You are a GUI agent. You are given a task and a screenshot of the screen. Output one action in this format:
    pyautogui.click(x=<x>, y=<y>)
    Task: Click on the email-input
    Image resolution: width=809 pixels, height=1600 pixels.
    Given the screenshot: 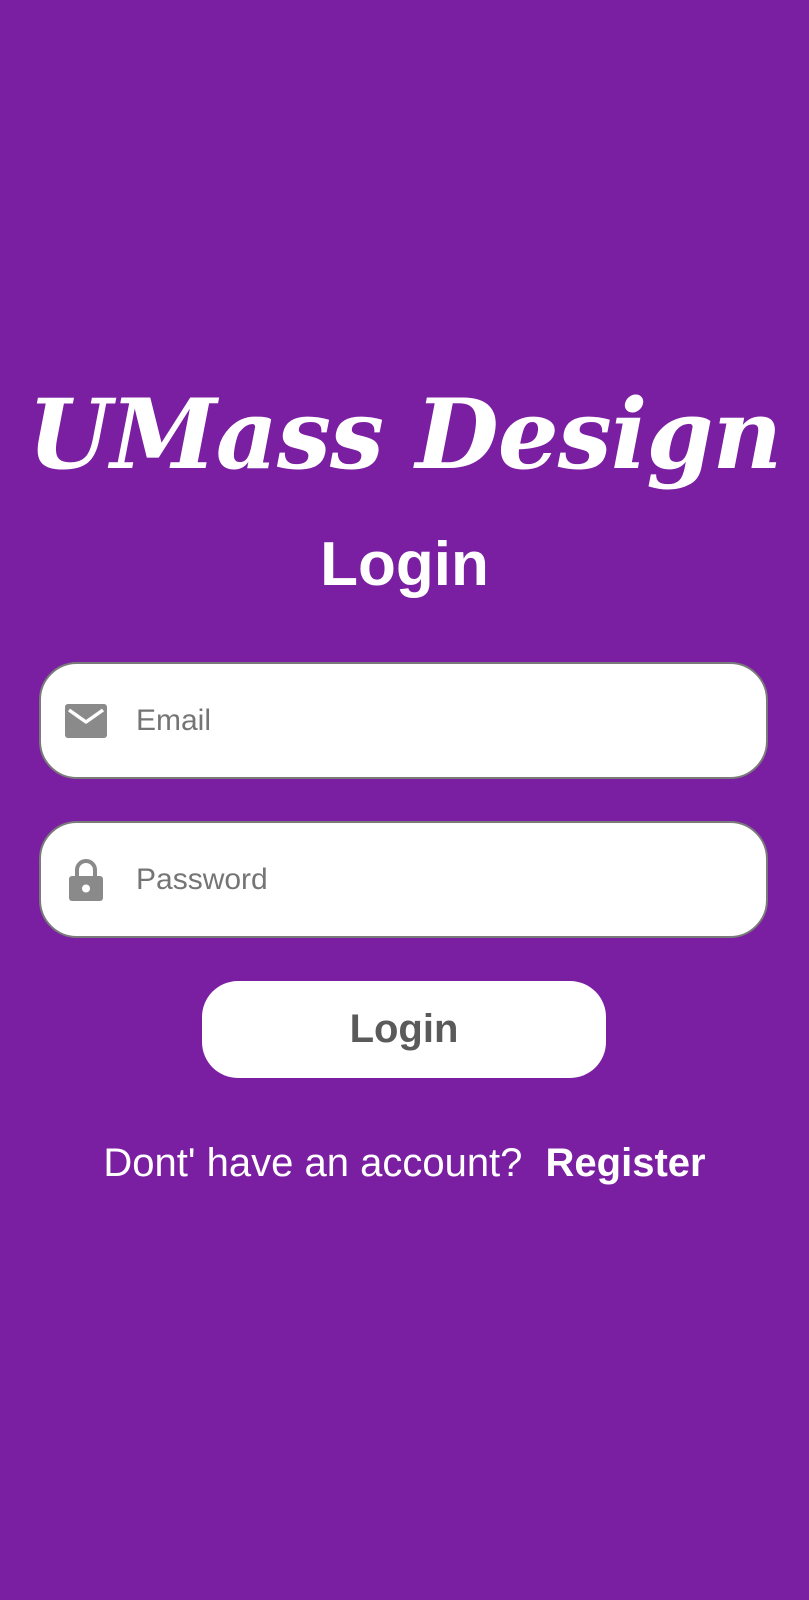 What is the action you would take?
    pyautogui.click(x=436, y=720)
    